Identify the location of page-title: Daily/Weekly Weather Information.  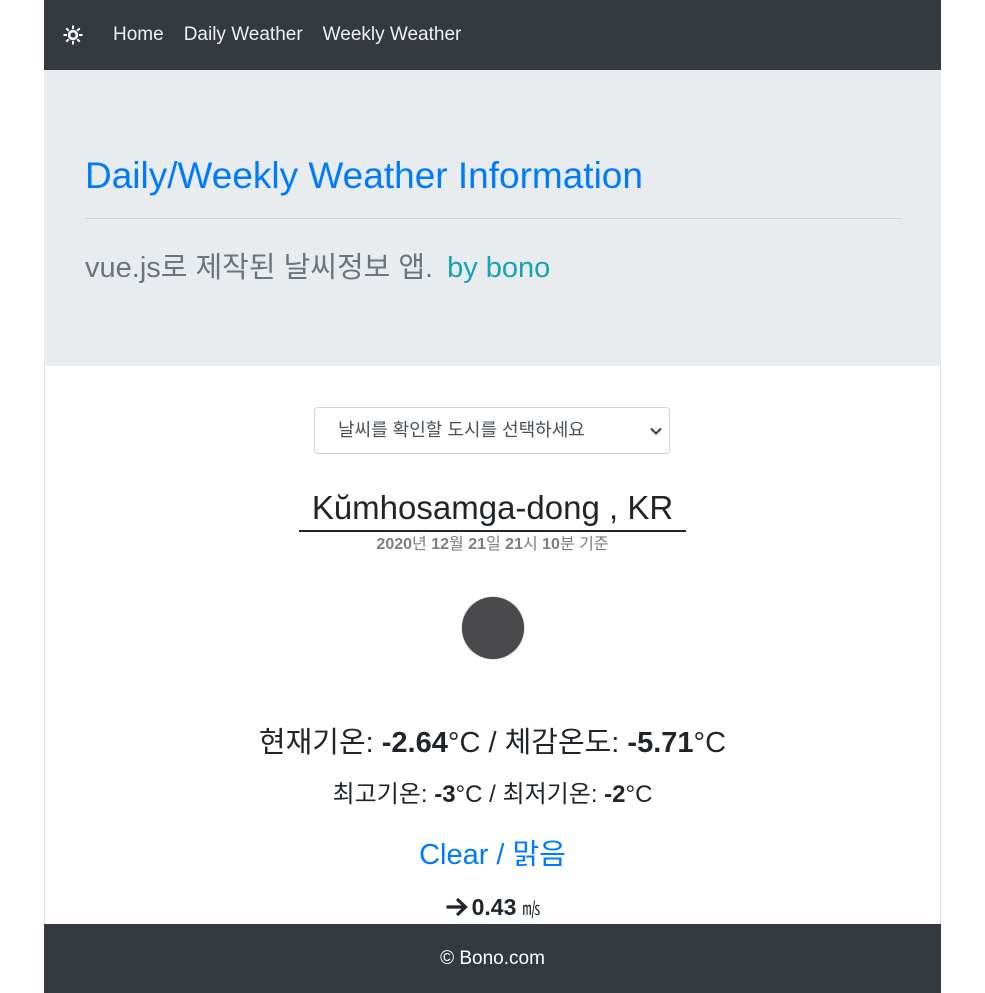
(364, 175).